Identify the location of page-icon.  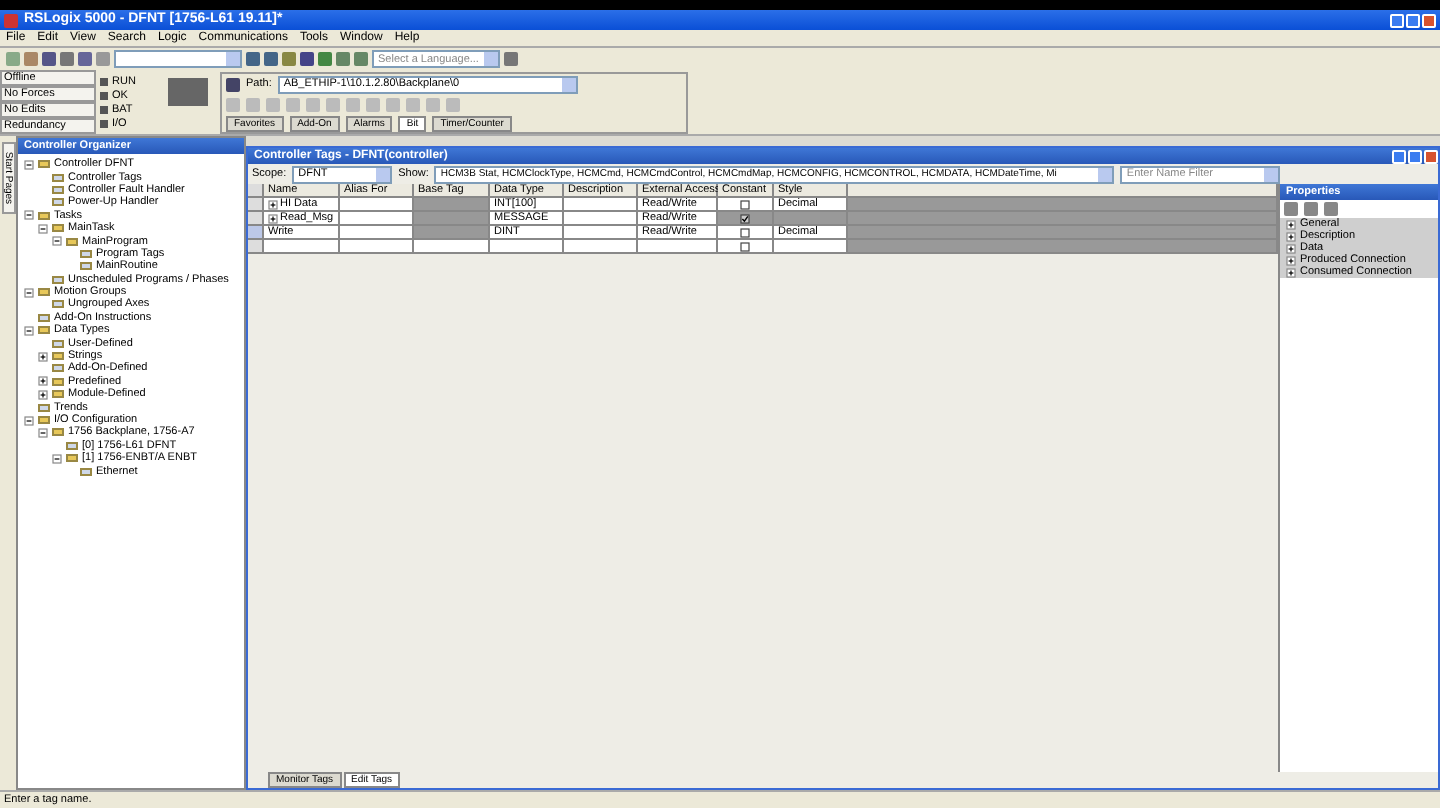
(1331, 209).